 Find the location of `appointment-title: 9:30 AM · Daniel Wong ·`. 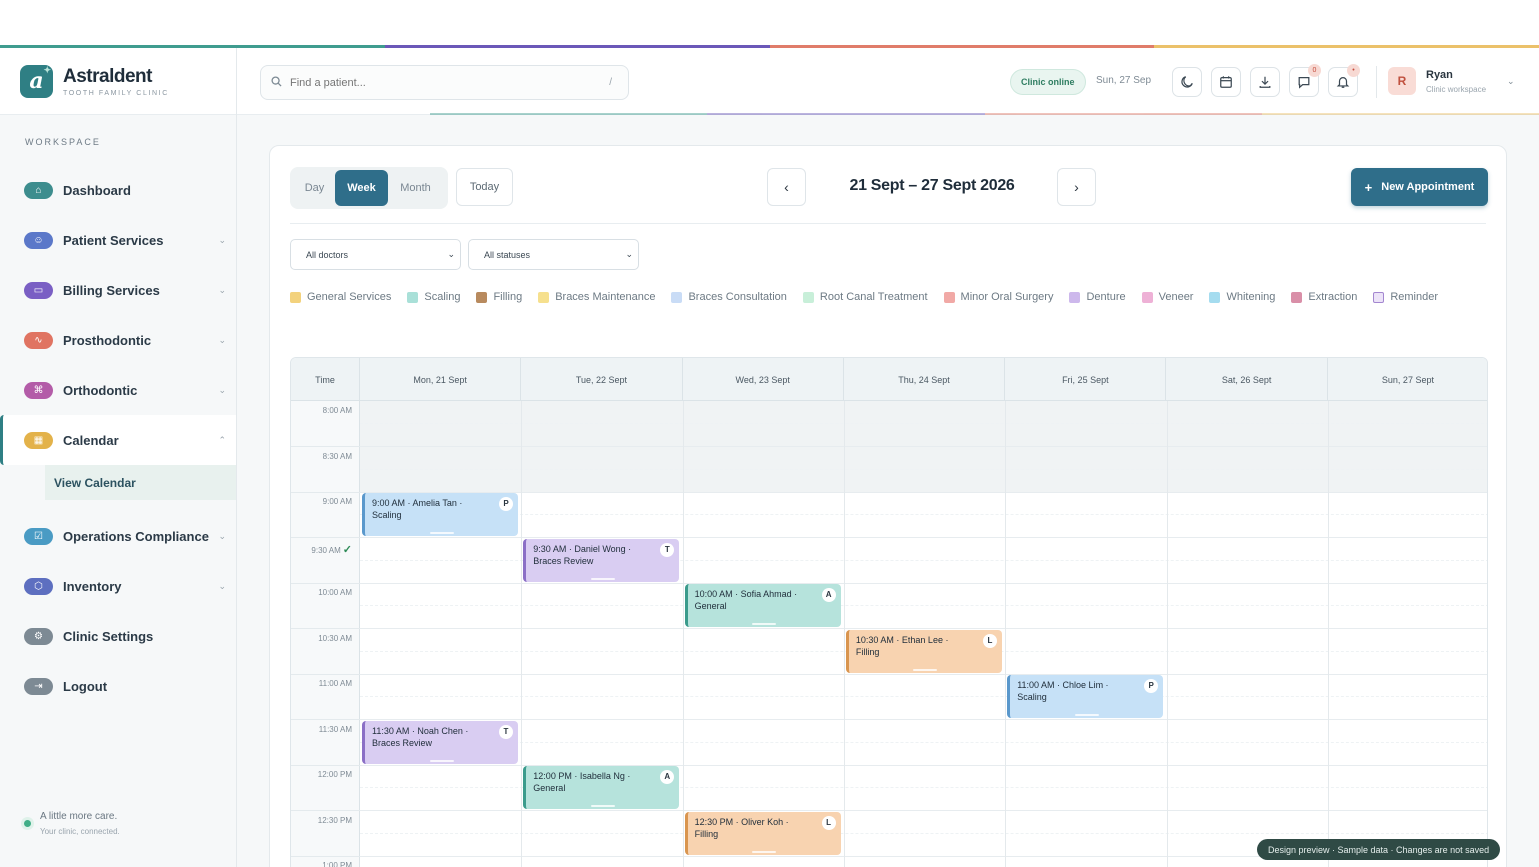

appointment-title: 9:30 AM · Daniel Wong · is located at coordinates (582, 548).